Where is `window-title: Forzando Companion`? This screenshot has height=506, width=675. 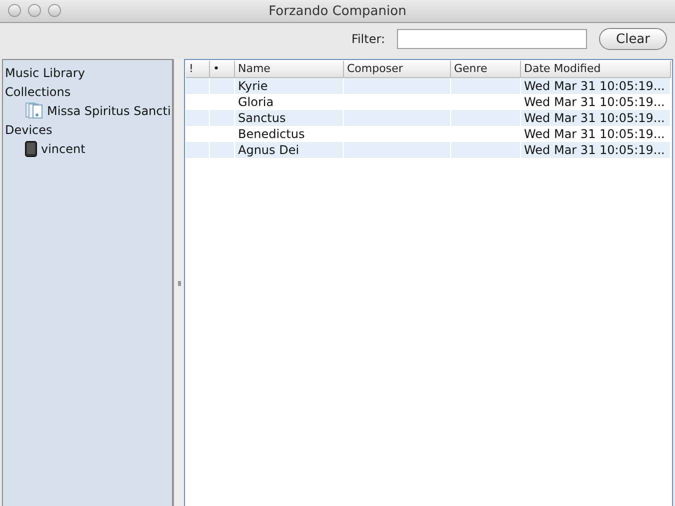 window-title: Forzando Companion is located at coordinates (337, 11).